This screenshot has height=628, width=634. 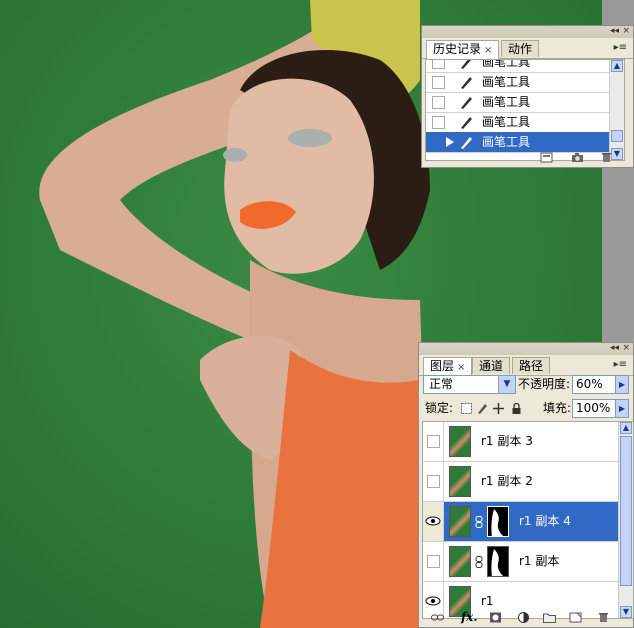 I want to click on history-tabs: 历史记录 × 动作 ▸≡, so click(x=527, y=48).